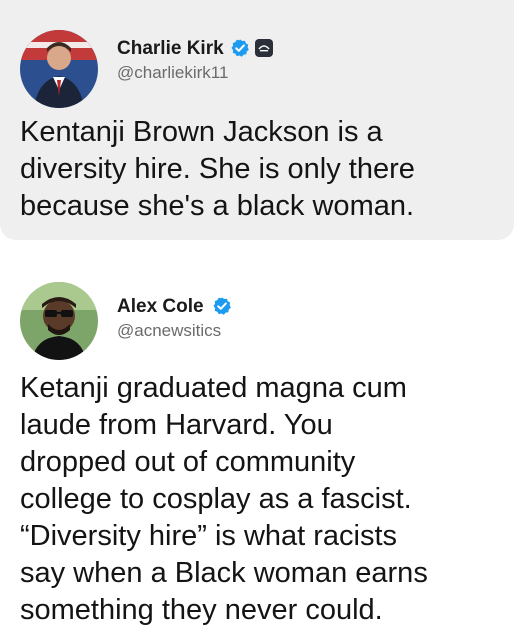 This screenshot has width=514, height=640. Describe the element at coordinates (213, 388) in the screenshot. I see `tweet-text-line: Ketanji graduated magna cum` at that location.